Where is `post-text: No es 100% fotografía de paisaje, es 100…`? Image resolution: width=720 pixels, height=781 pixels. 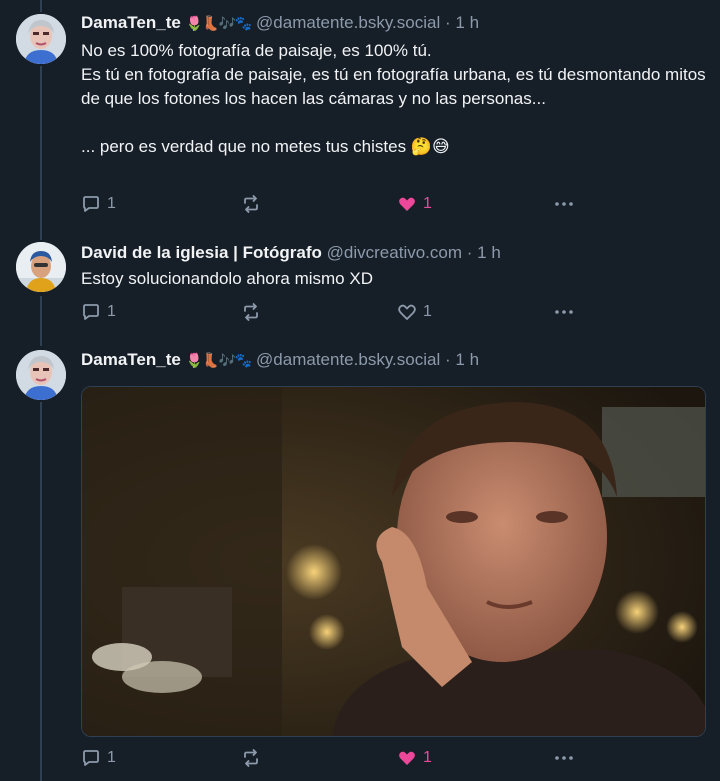 post-text: No es 100% fotografía de paisaje, es 100… is located at coordinates (393, 98).